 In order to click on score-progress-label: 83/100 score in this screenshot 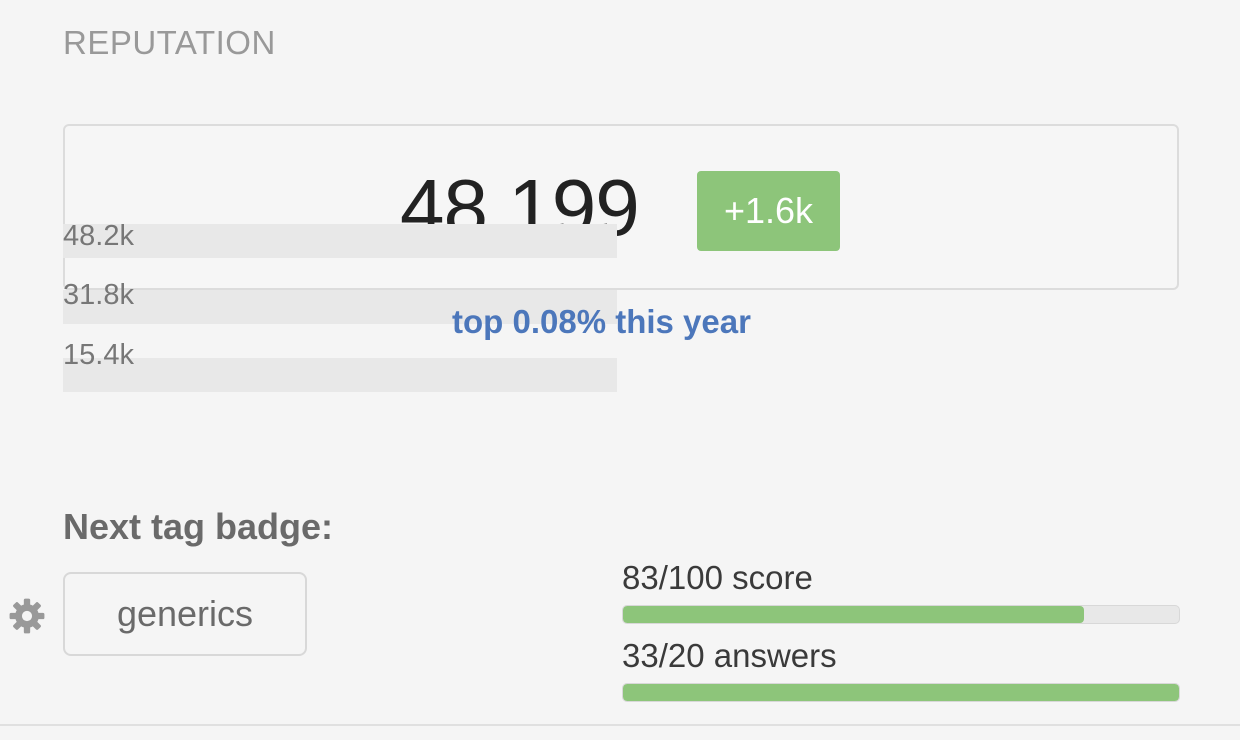, I will do `click(717, 577)`.